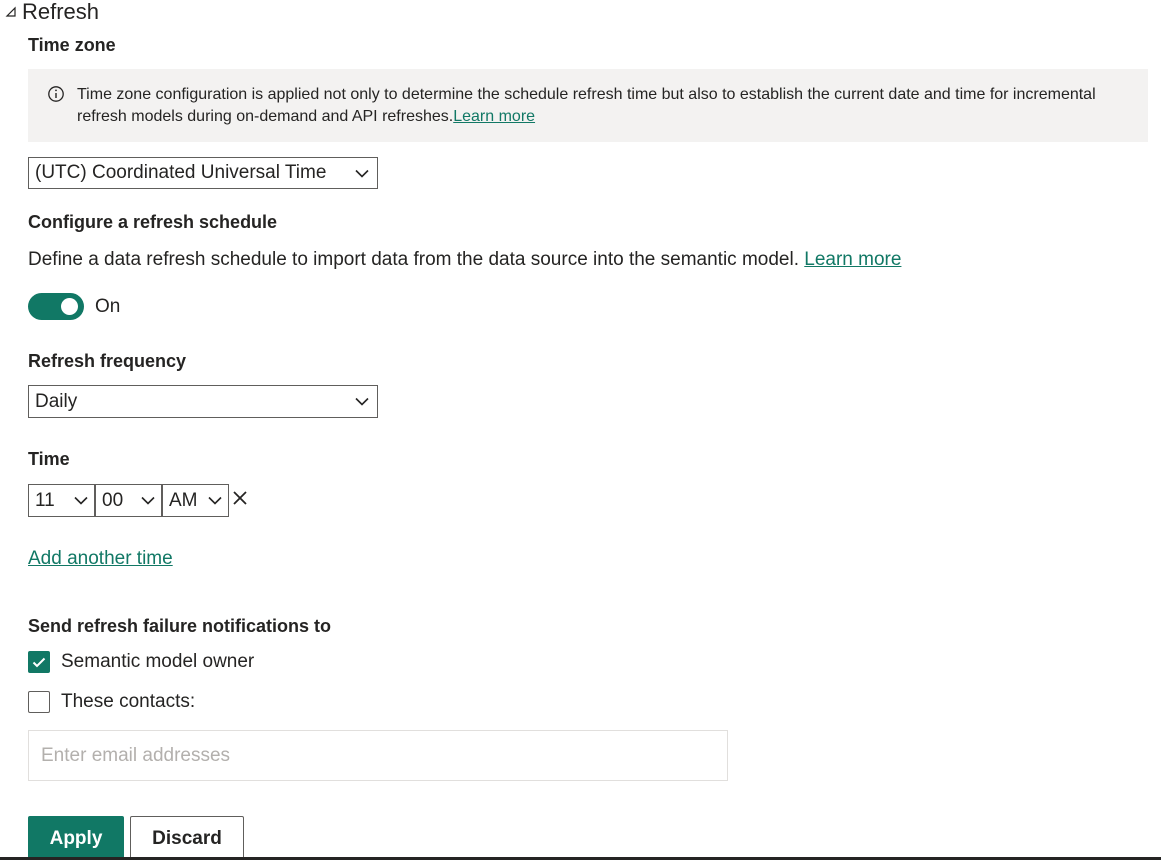 The image size is (1161, 860). What do you see at coordinates (69, 306) in the screenshot?
I see `toggle-knob` at bounding box center [69, 306].